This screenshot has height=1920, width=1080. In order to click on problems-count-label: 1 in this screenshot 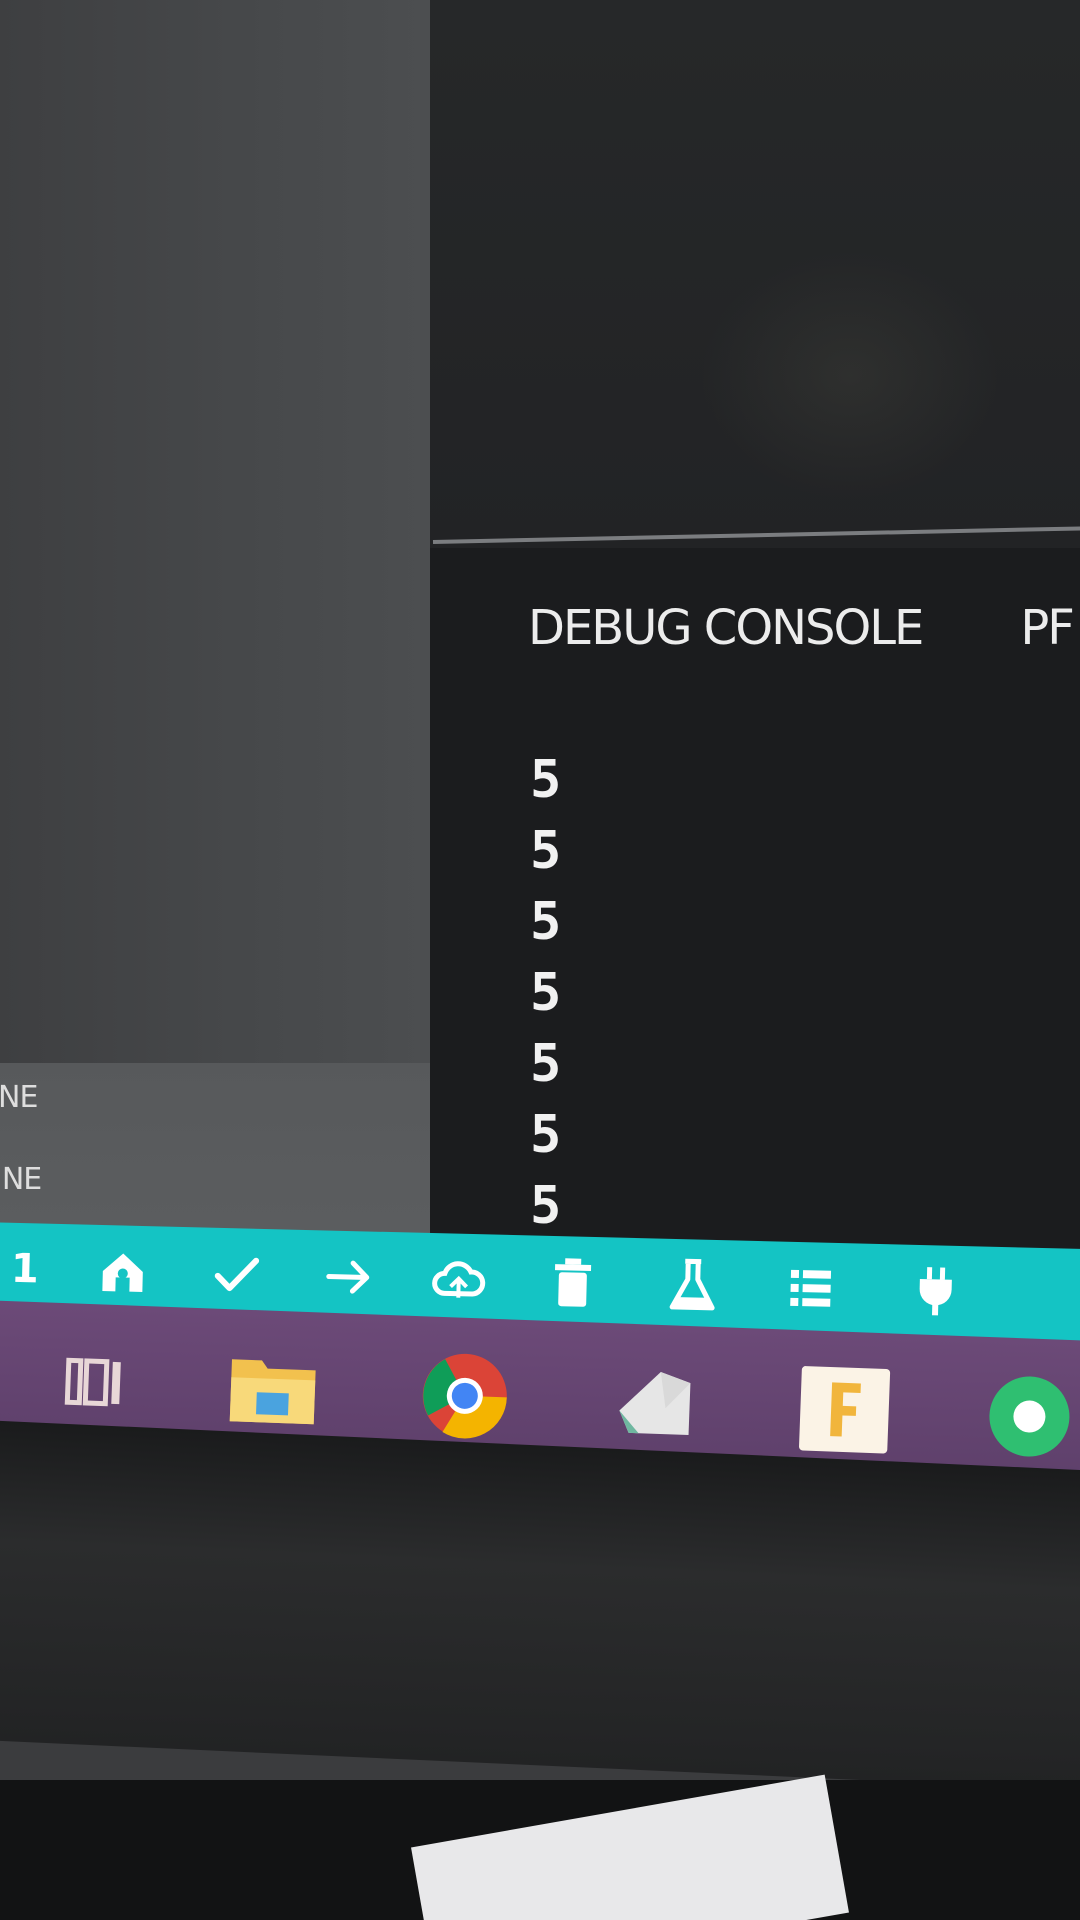, I will do `click(25, 1269)`.